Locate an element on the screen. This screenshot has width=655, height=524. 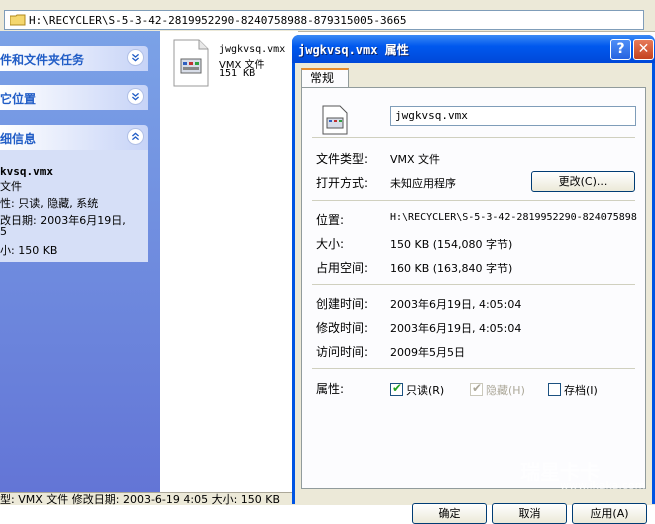
close-button: ✕ is located at coordinates (643, 49).